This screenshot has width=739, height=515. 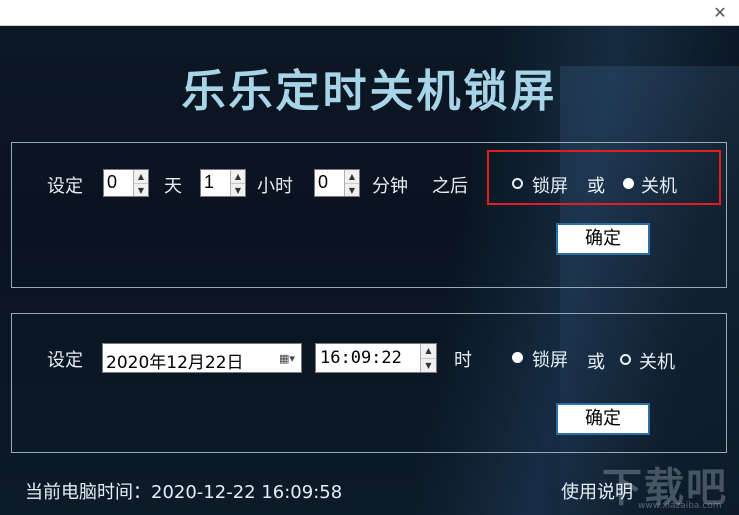 What do you see at coordinates (720, 13) in the screenshot?
I see `close-icon: ✕` at bounding box center [720, 13].